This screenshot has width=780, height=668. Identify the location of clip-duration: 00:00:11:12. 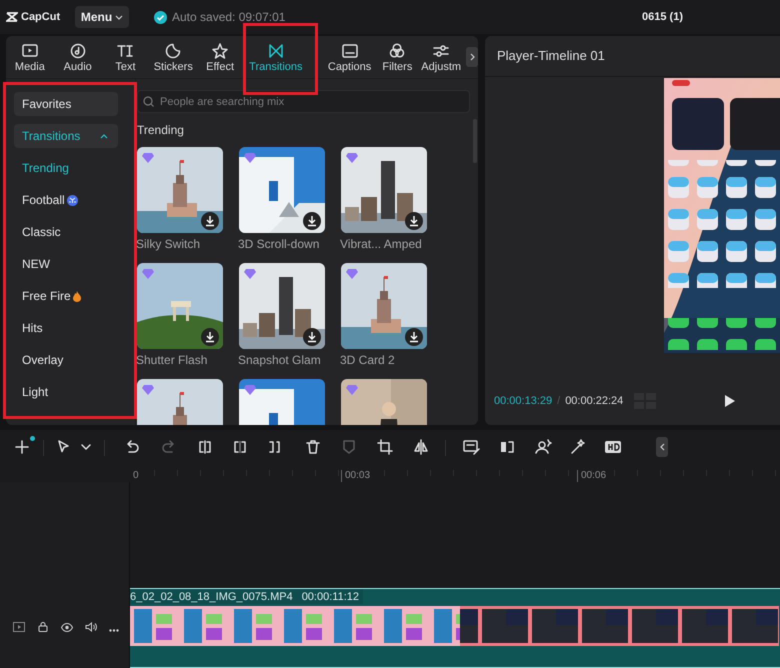
(330, 596).